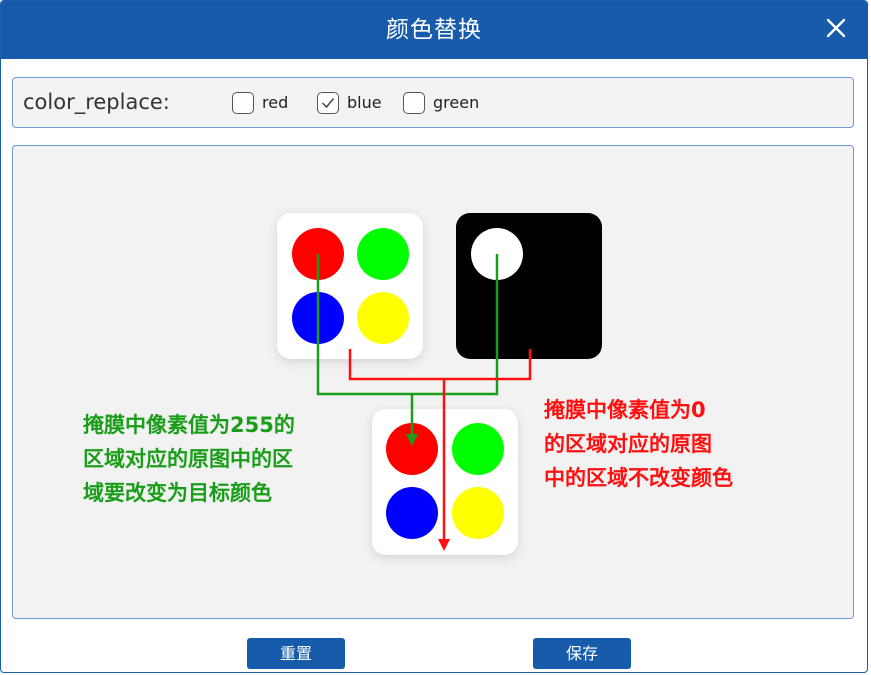  I want to click on green-annotation: 掩膜中像素值为255的 区域对应的原图中的区 域要改变为目标颜色, so click(189, 459).